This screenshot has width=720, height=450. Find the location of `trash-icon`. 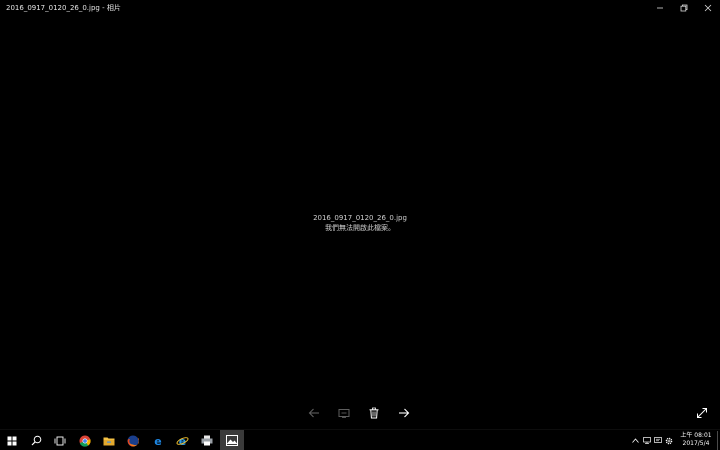

trash-icon is located at coordinates (374, 413).